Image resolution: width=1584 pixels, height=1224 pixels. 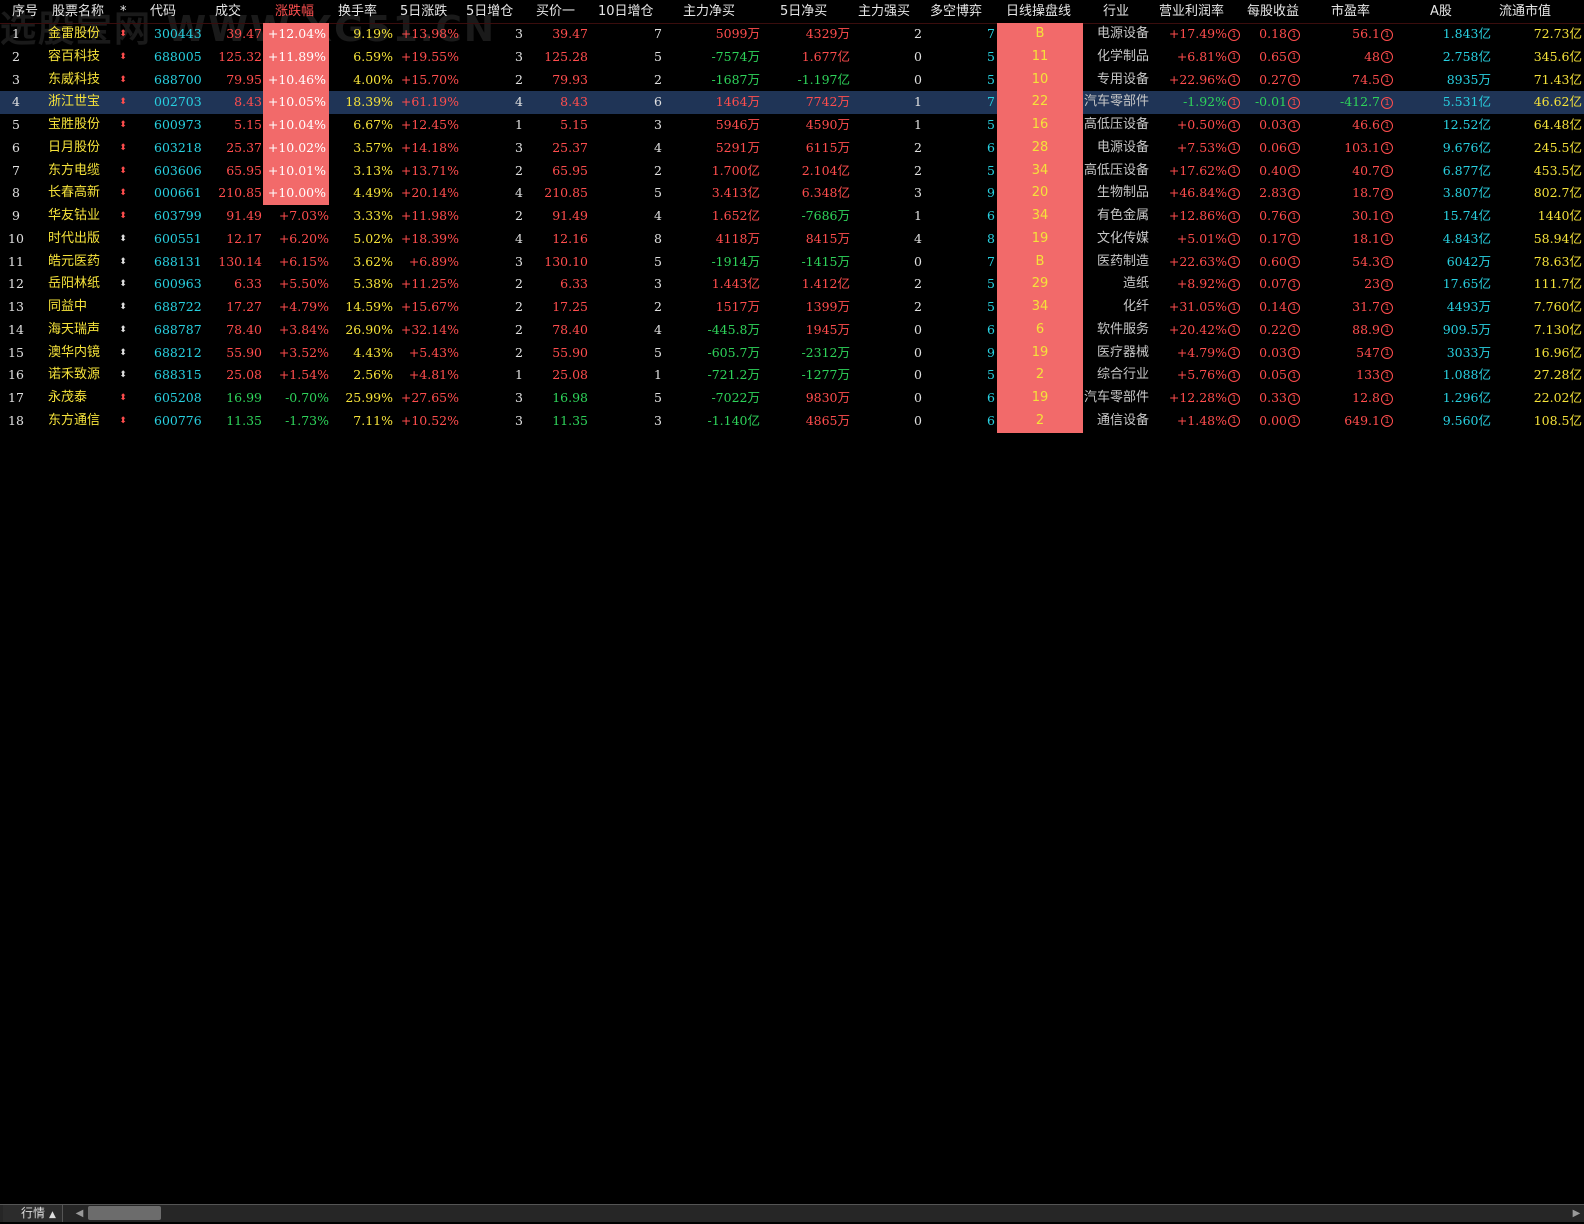 What do you see at coordinates (1195, 262) in the screenshot?
I see `cell-margin: +22.63% 1` at bounding box center [1195, 262].